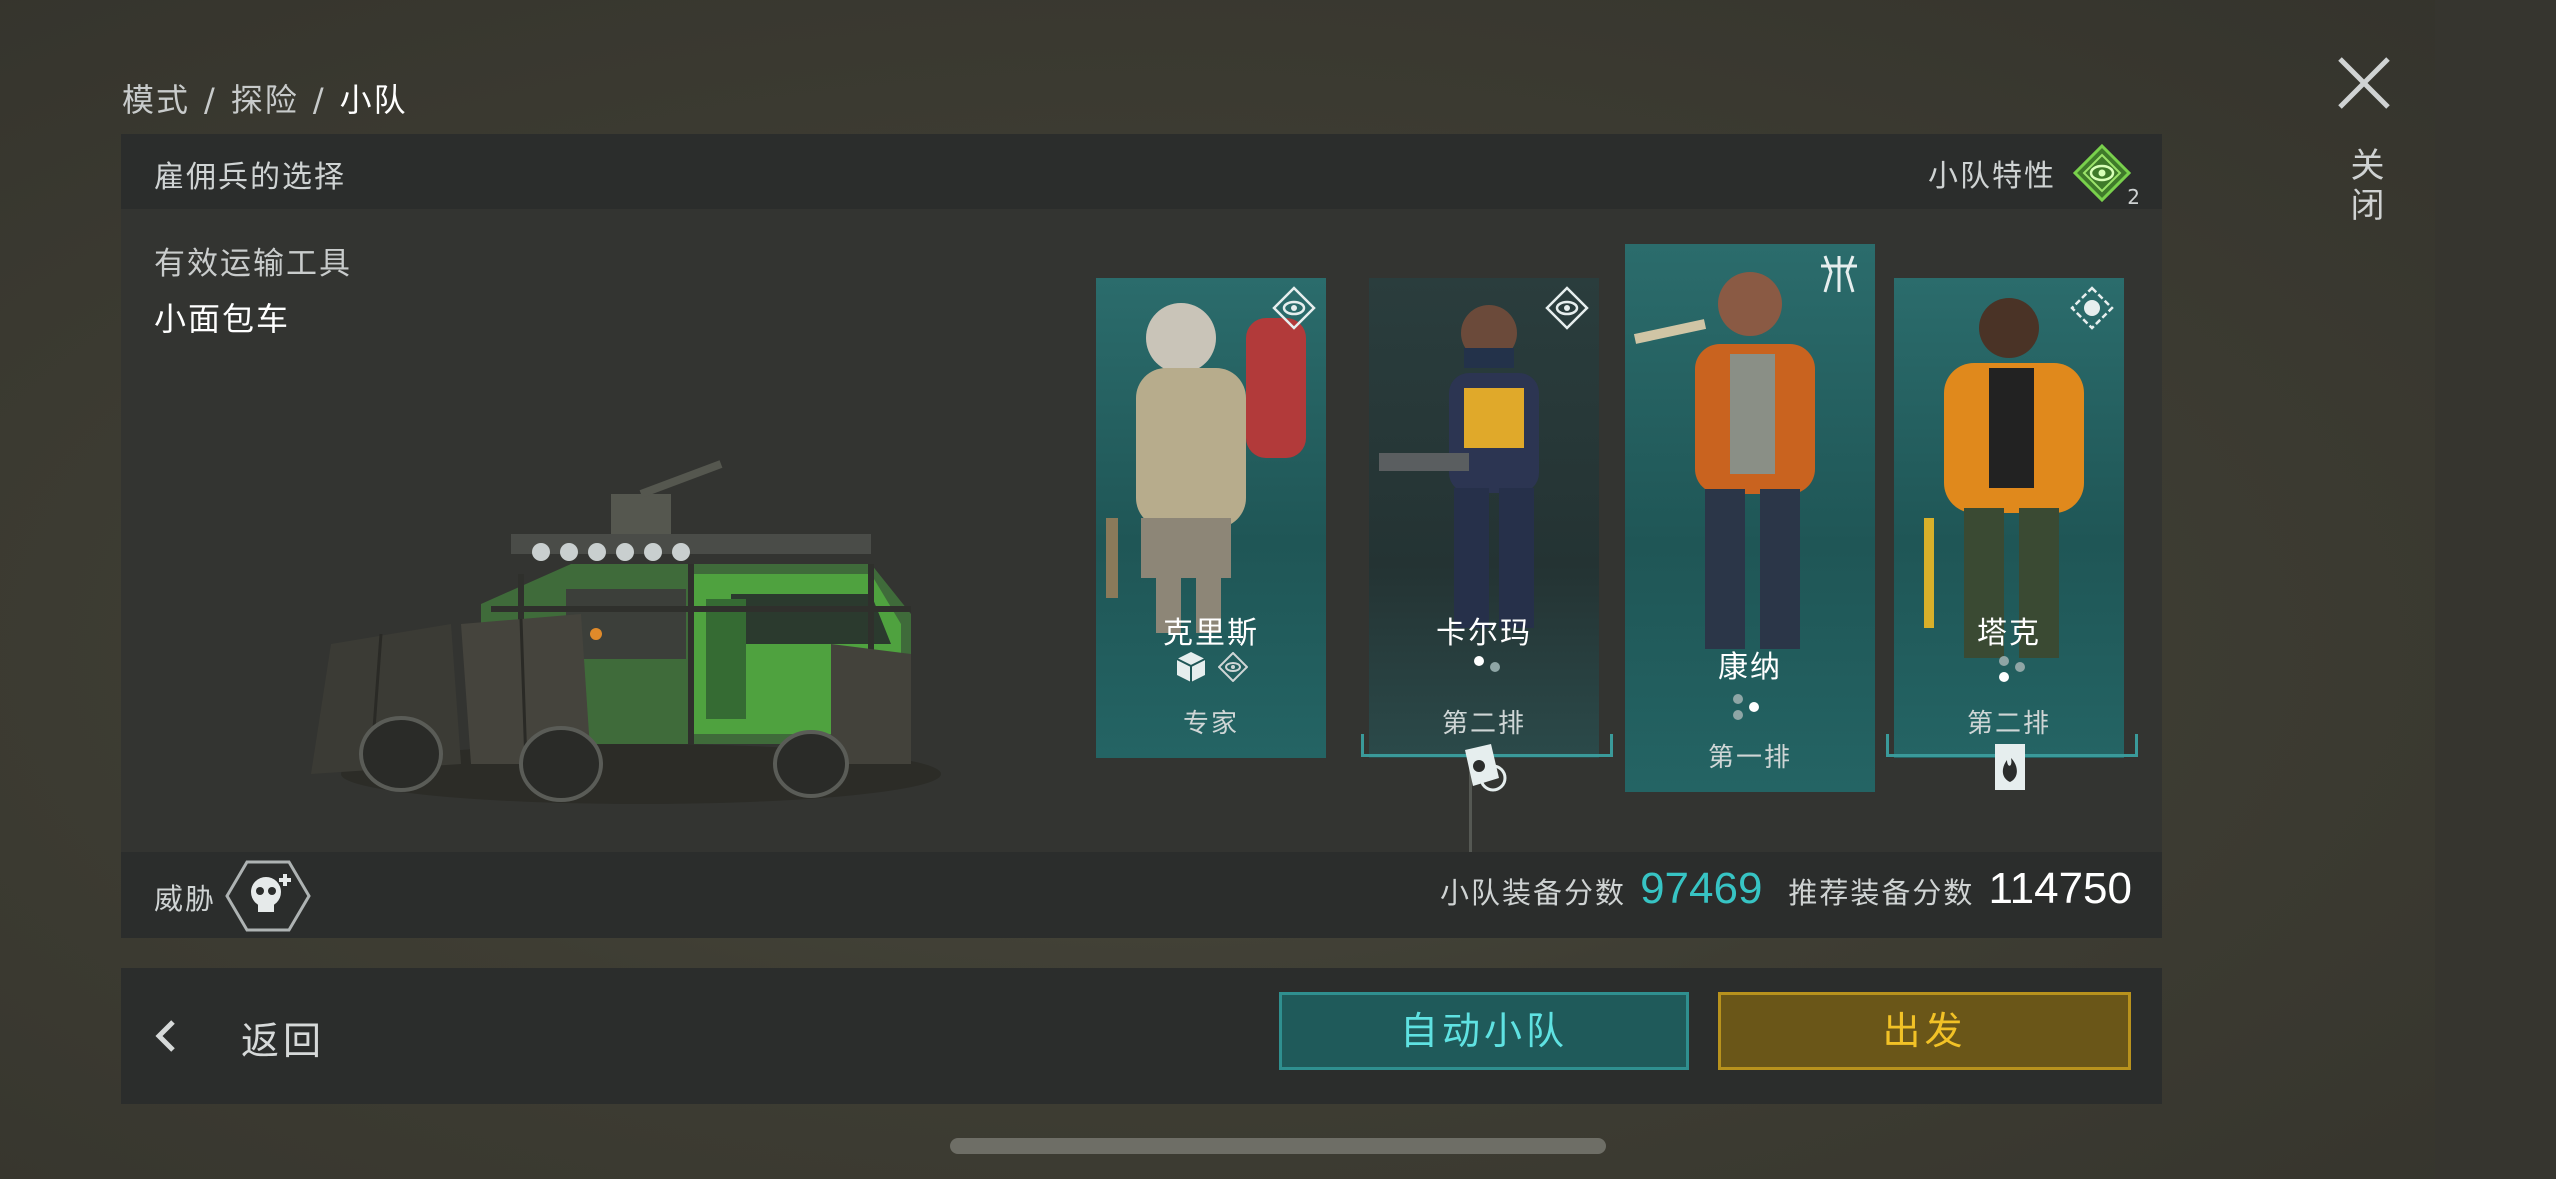  I want to click on close-button: 关闭, so click(2365, 150).